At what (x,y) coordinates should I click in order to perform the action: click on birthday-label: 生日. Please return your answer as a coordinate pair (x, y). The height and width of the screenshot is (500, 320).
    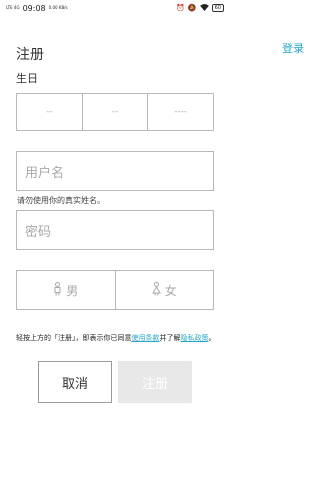
    Looking at the image, I should click on (27, 78).